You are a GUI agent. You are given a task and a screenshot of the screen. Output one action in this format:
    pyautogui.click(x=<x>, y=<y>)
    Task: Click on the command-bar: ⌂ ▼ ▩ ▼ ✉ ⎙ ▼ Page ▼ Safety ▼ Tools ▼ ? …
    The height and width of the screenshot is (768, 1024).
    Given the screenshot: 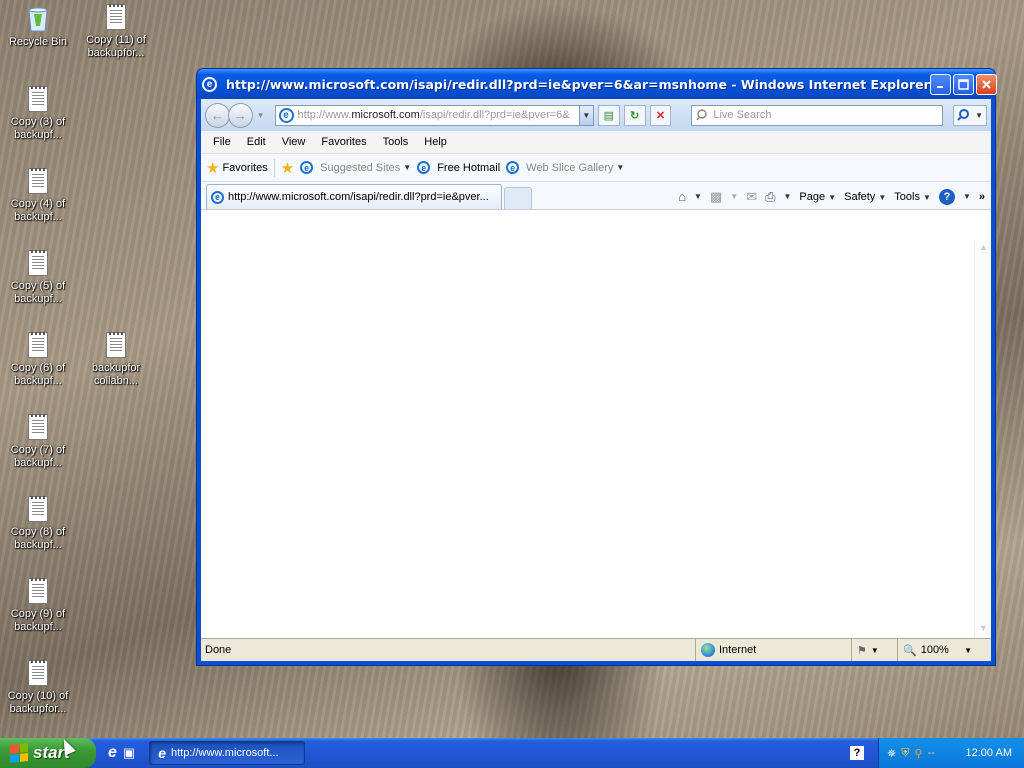 What is the action you would take?
    pyautogui.click(x=834, y=196)
    